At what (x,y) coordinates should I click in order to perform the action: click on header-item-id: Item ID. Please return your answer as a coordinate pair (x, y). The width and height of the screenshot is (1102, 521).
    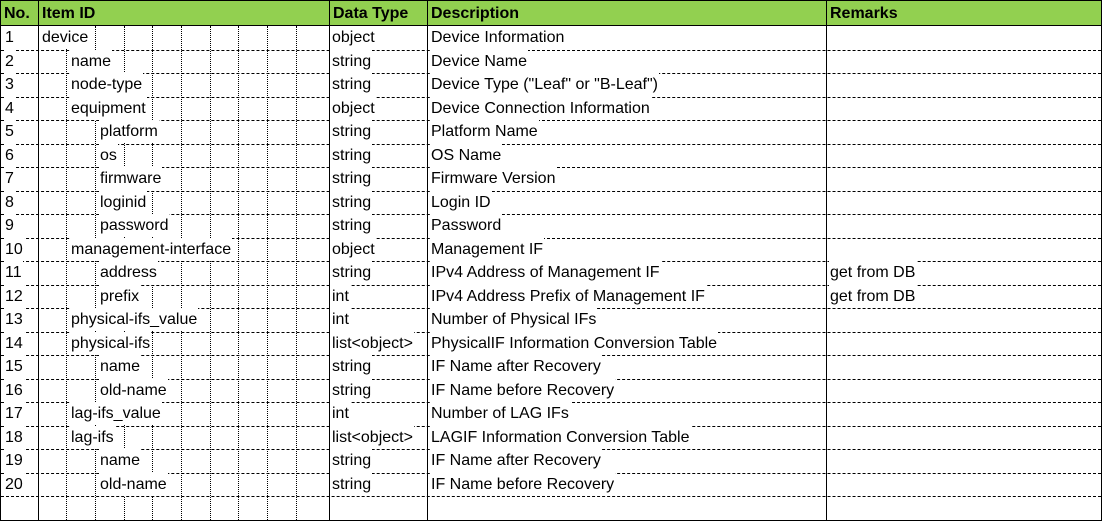
    Looking at the image, I should click on (67, 13).